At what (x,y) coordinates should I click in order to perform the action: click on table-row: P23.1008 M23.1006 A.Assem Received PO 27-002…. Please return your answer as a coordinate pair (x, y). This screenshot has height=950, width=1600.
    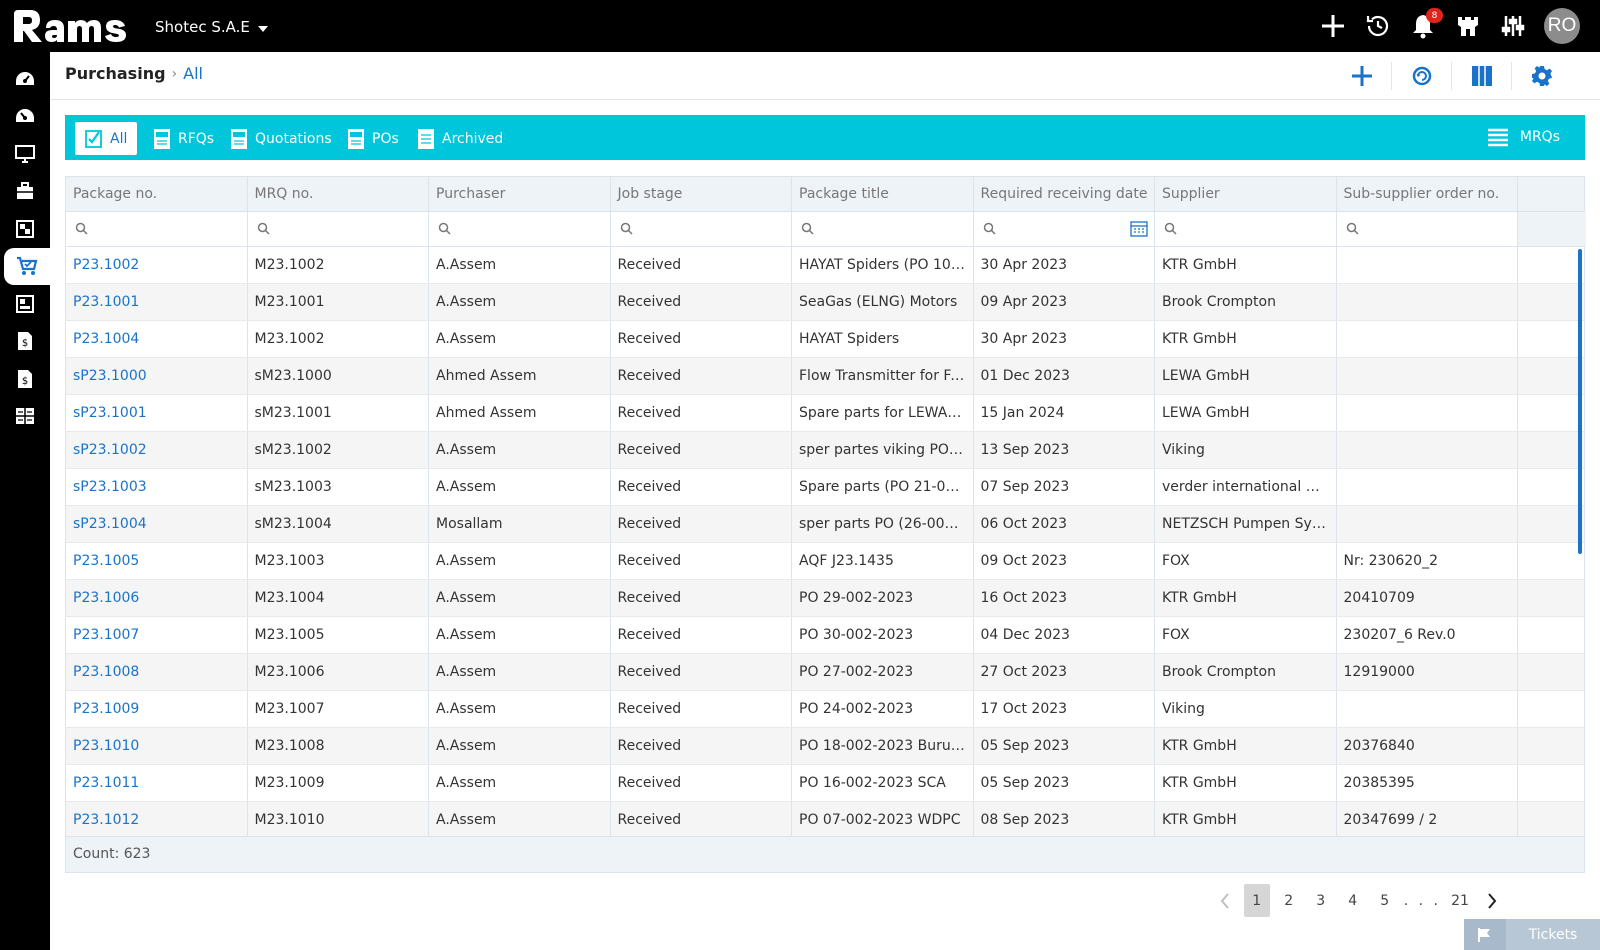
    Looking at the image, I should click on (825, 672).